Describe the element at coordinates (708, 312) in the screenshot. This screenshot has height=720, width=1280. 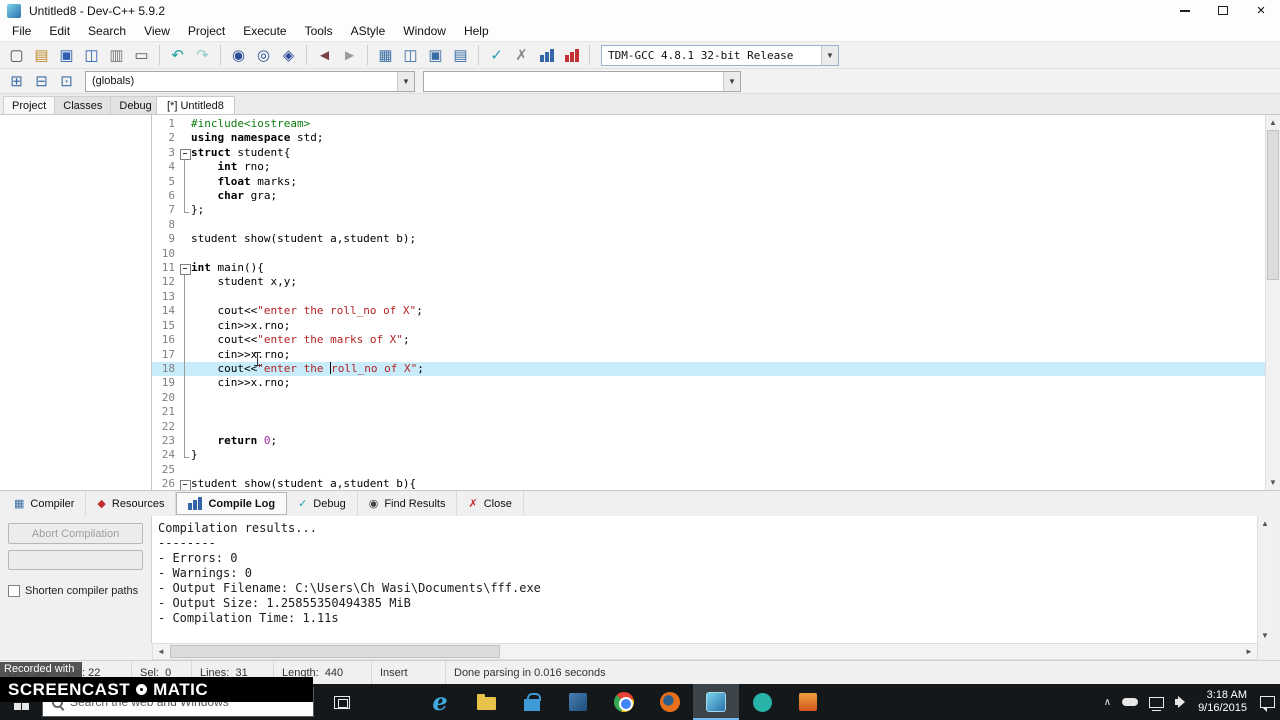
I see `code-line: 14 cout<<"enter the roll_no of X";` at that location.